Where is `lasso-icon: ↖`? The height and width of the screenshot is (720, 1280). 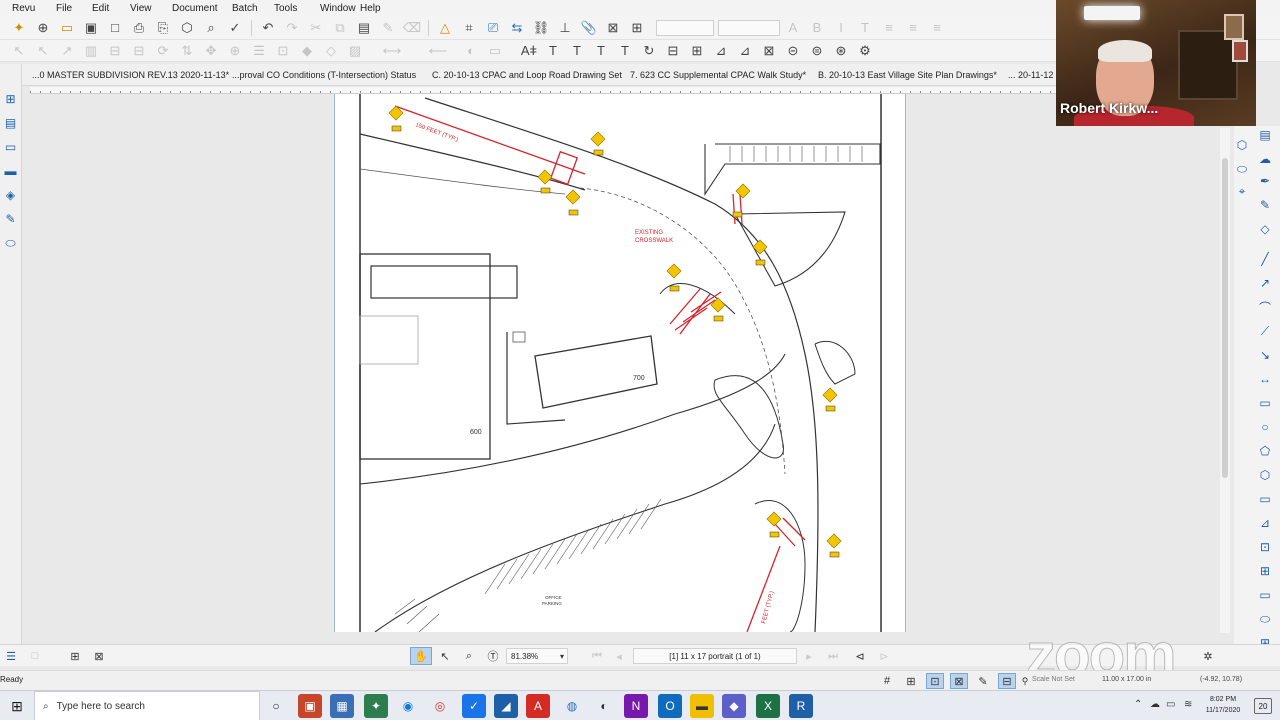 lasso-icon: ↖ is located at coordinates (43, 51).